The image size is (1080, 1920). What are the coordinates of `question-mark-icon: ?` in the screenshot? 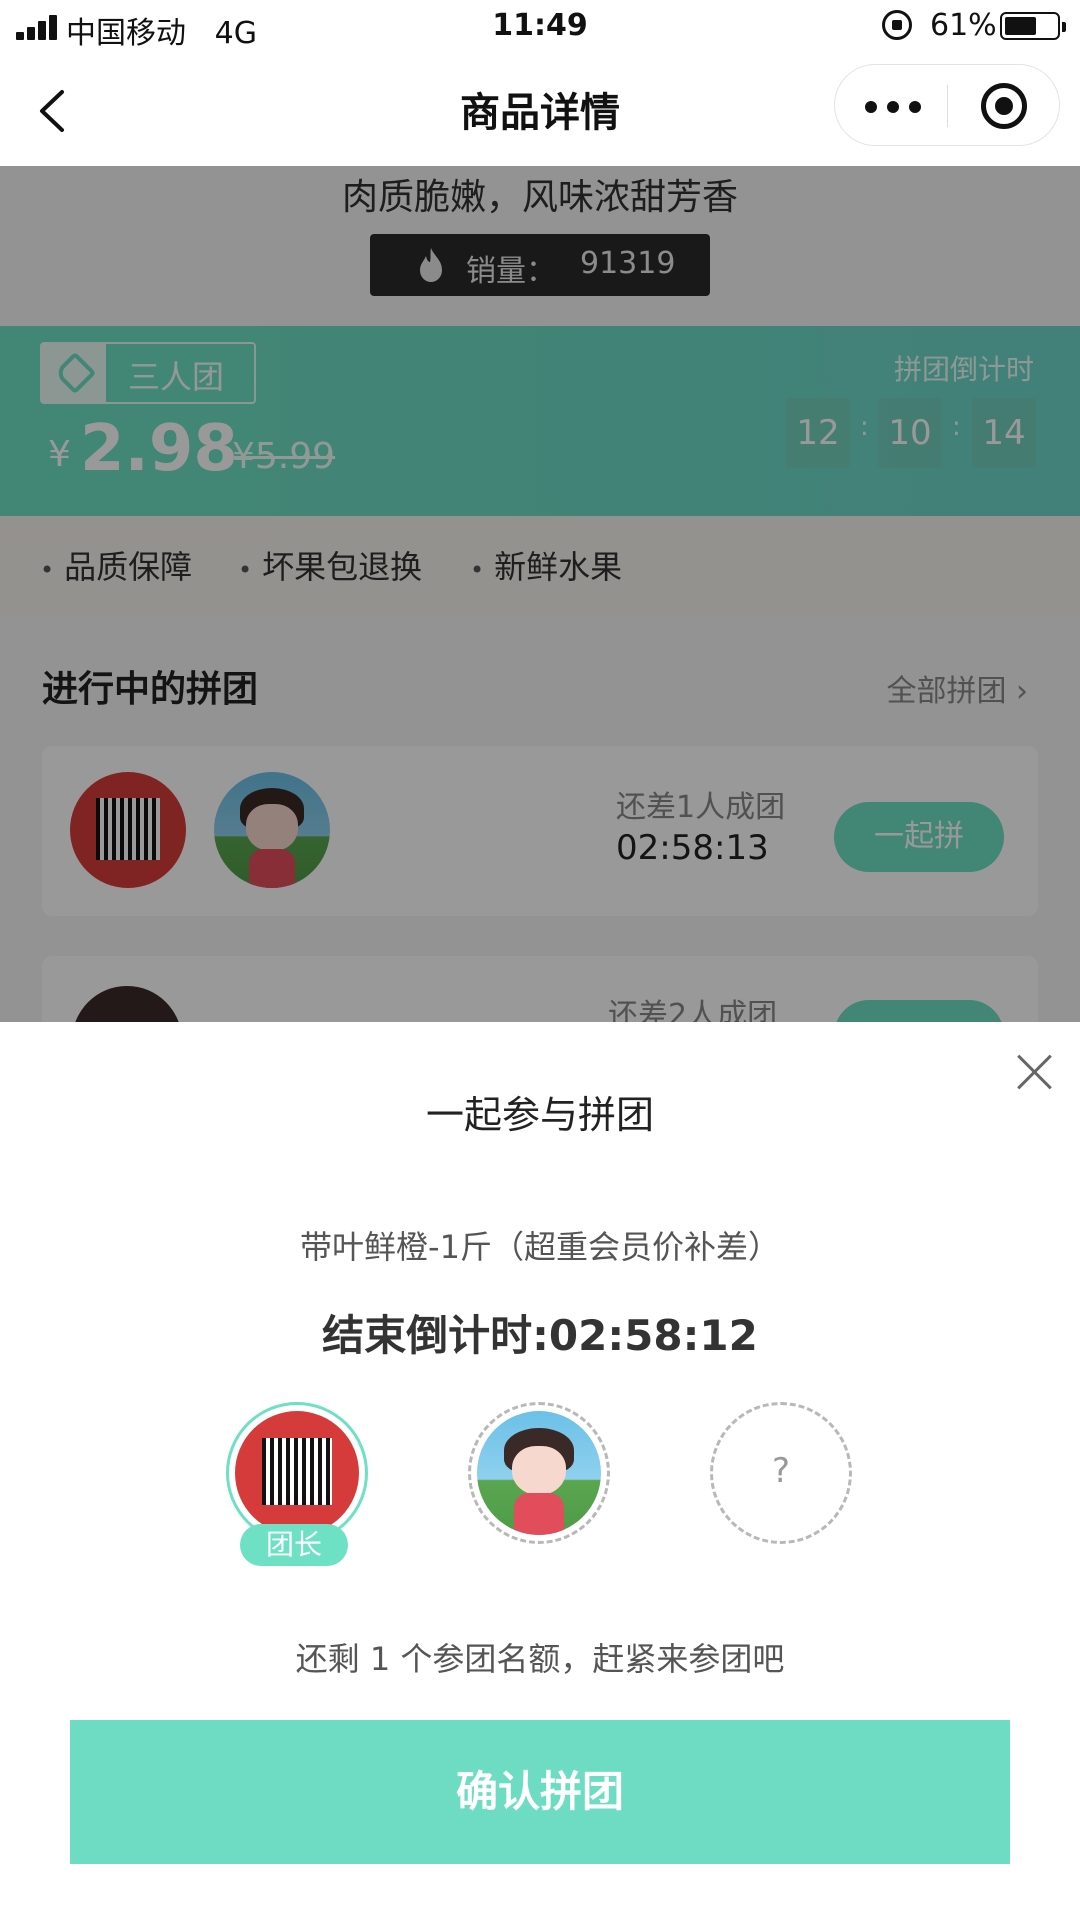 It's located at (781, 1471).